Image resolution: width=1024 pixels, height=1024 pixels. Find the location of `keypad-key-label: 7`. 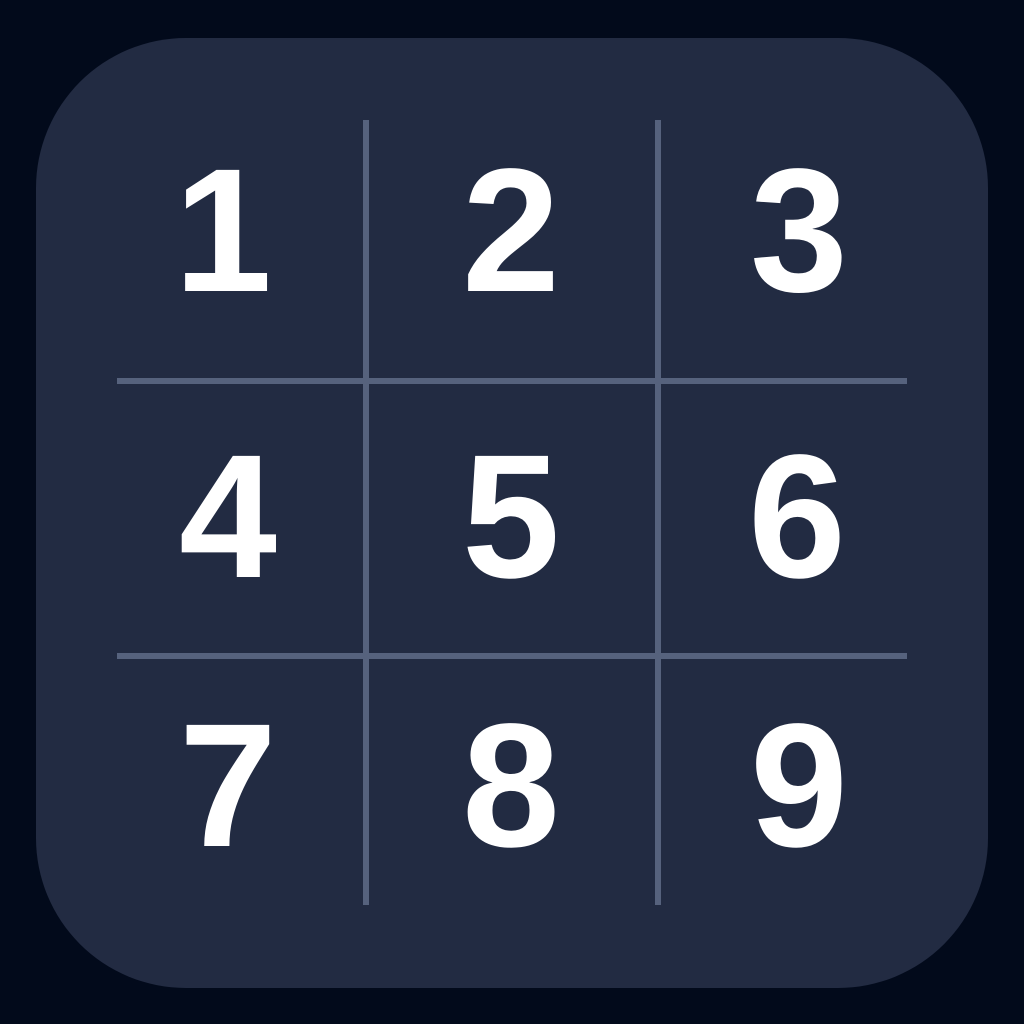

keypad-key-label: 7 is located at coordinates (228, 786).